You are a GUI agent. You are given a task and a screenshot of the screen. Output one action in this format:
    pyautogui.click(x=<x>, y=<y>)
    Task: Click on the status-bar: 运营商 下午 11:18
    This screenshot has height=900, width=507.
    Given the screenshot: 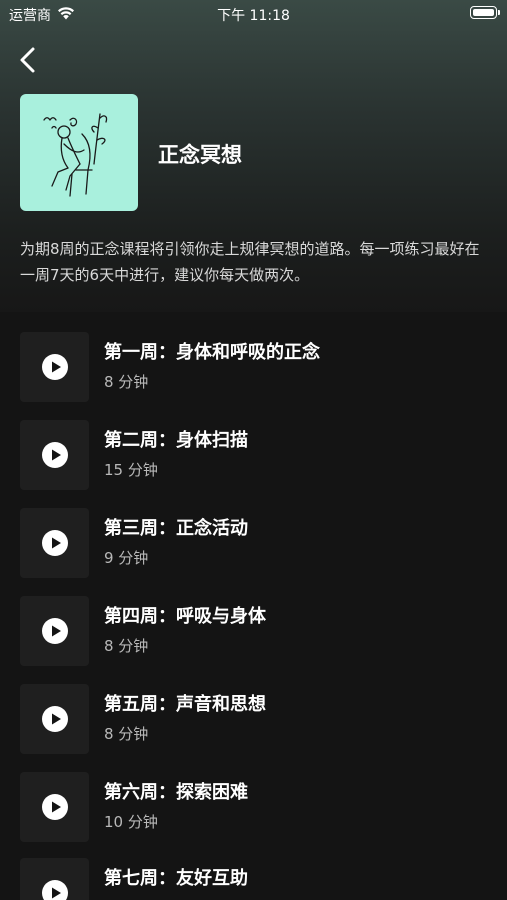 What is the action you would take?
    pyautogui.click(x=253, y=14)
    